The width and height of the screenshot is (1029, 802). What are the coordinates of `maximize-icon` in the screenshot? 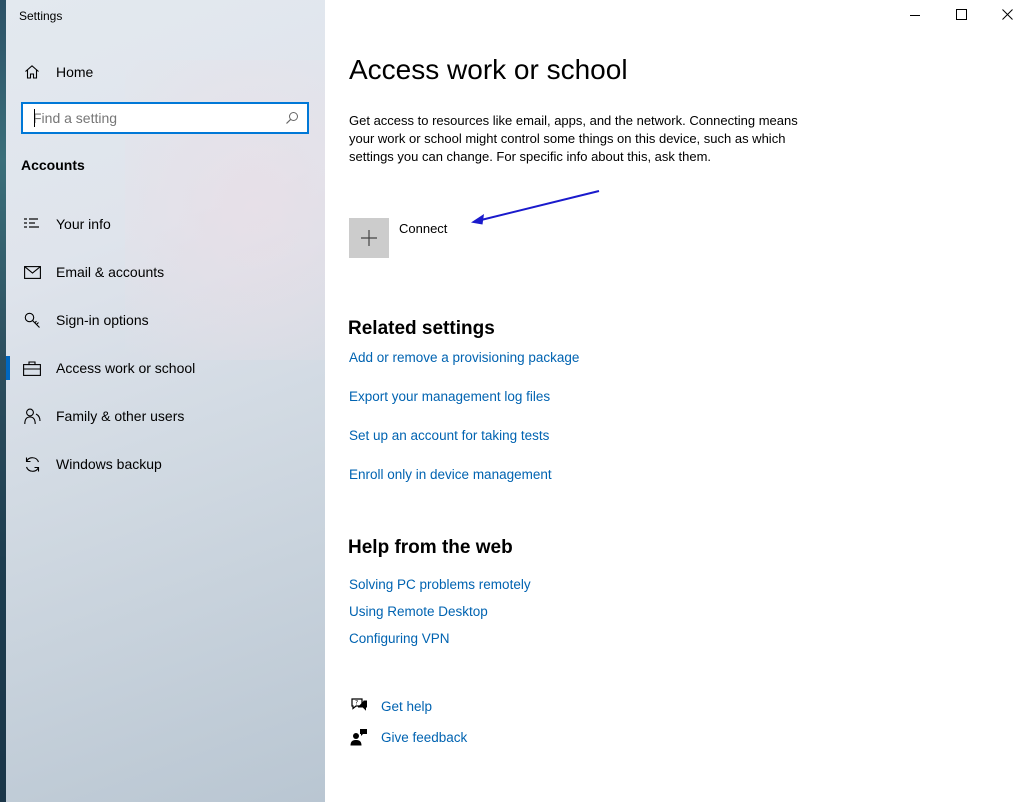 It's located at (961, 16).